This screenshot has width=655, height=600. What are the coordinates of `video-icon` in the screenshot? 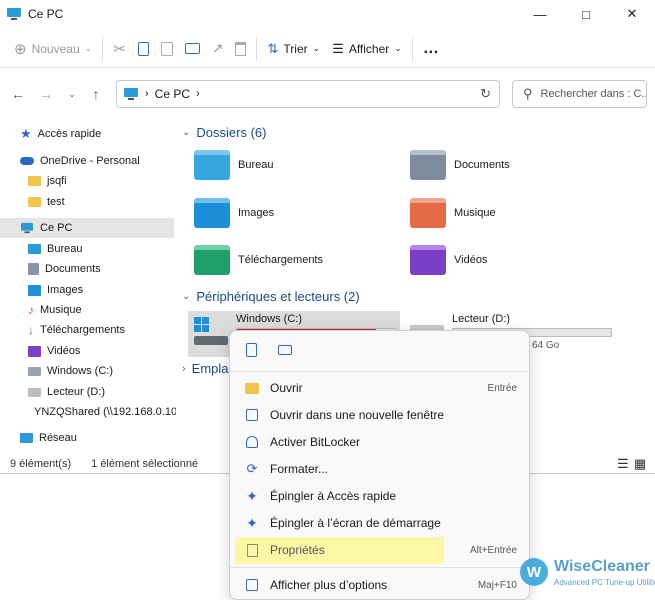 It's located at (34, 351).